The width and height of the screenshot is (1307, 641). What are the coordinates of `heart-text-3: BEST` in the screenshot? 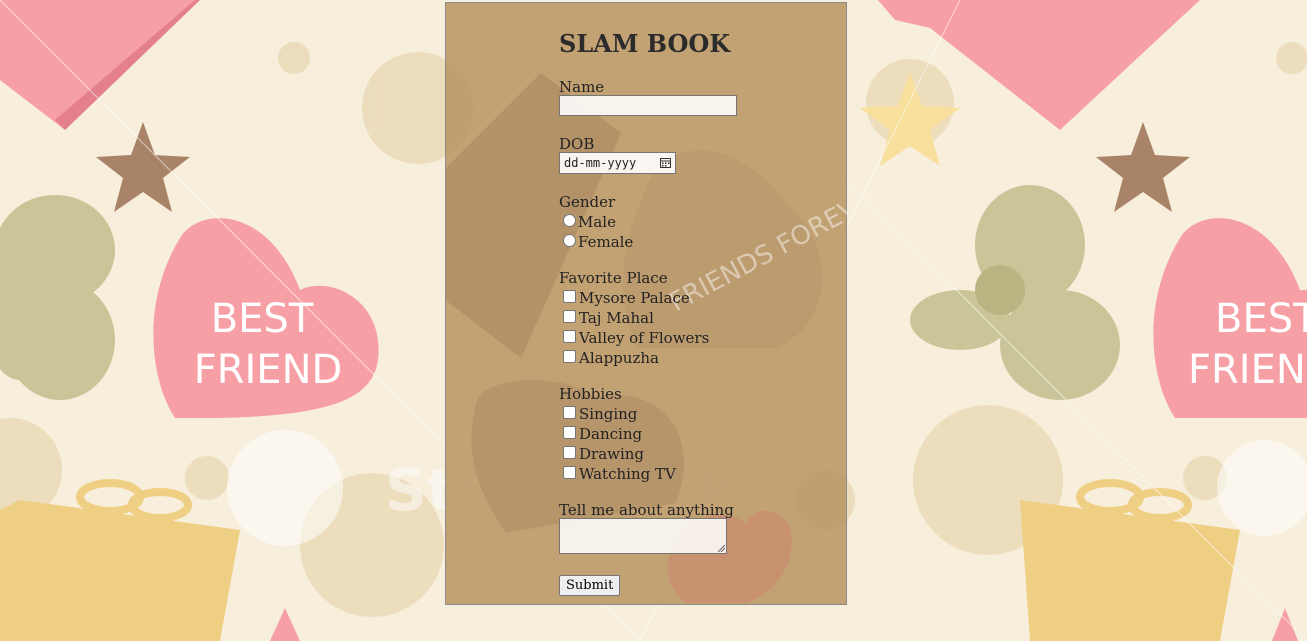 It's located at (1261, 319).